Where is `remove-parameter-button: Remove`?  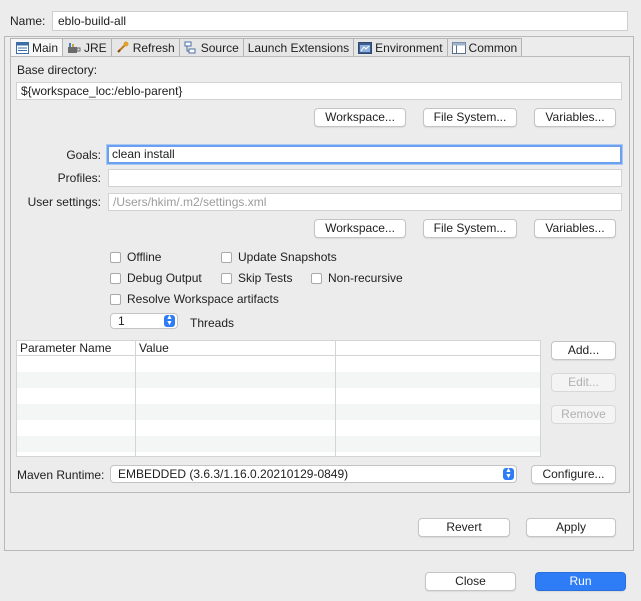
remove-parameter-button: Remove is located at coordinates (583, 414).